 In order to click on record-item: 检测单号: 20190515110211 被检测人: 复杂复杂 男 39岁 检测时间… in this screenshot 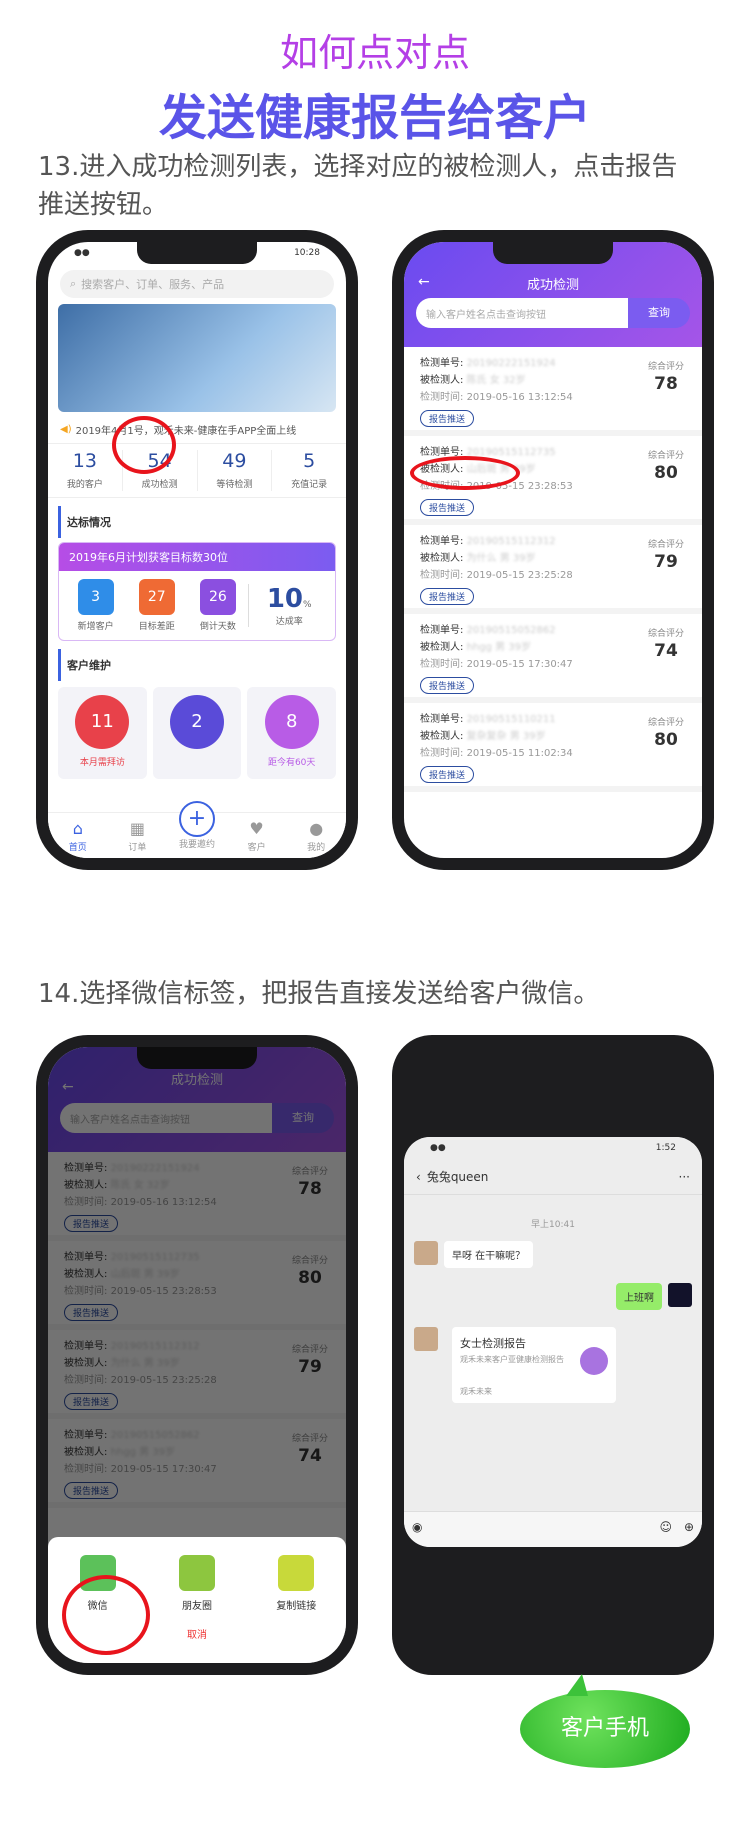, I will do `click(553, 747)`.